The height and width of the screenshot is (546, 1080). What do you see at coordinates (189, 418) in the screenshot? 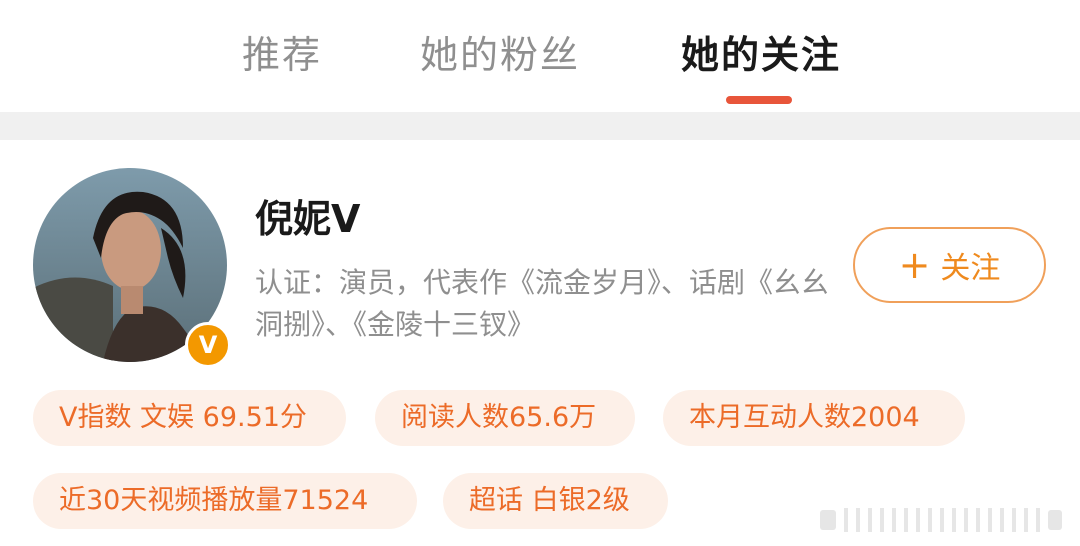
I see `tag-v-index: V指数 文娱 69.51分` at bounding box center [189, 418].